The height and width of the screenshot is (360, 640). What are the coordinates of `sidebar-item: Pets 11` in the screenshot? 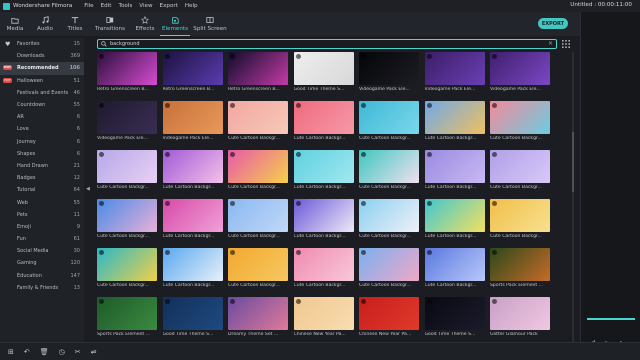 It's located at (42, 215).